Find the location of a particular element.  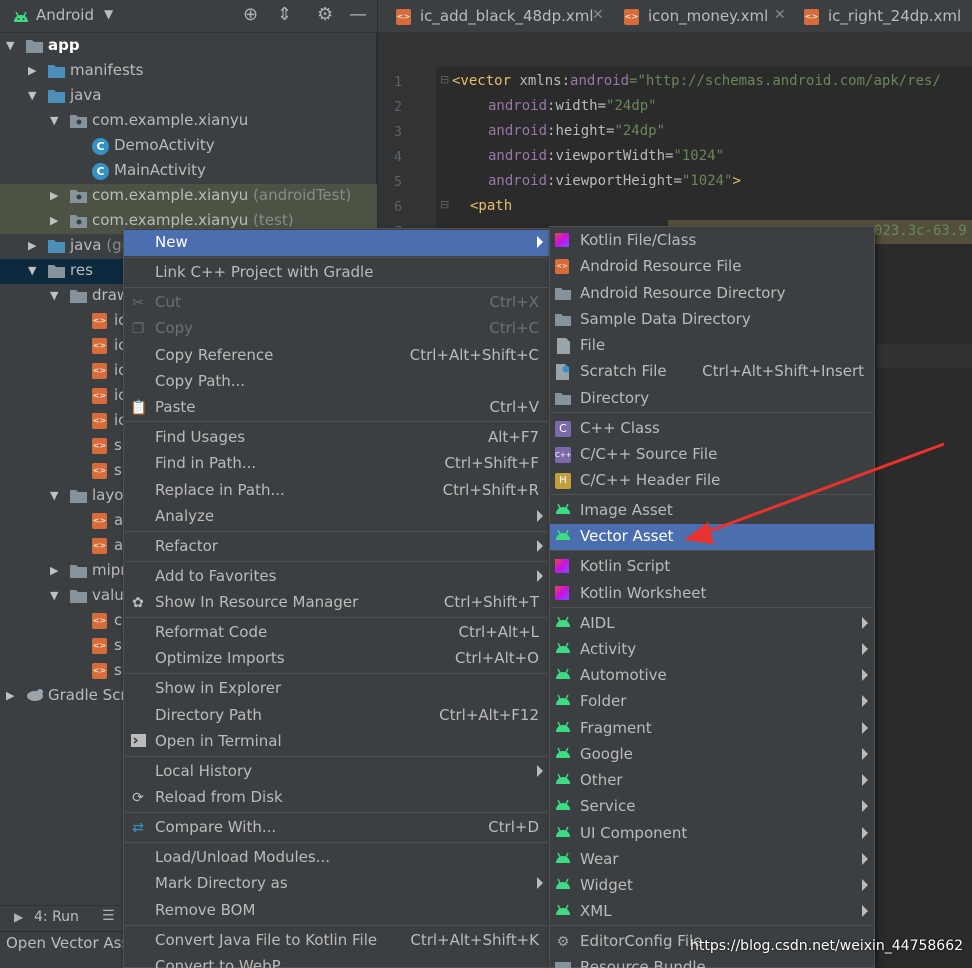

menu-item-kotlin-worksheet: Kotlin Worksheet is located at coordinates (712, 594).